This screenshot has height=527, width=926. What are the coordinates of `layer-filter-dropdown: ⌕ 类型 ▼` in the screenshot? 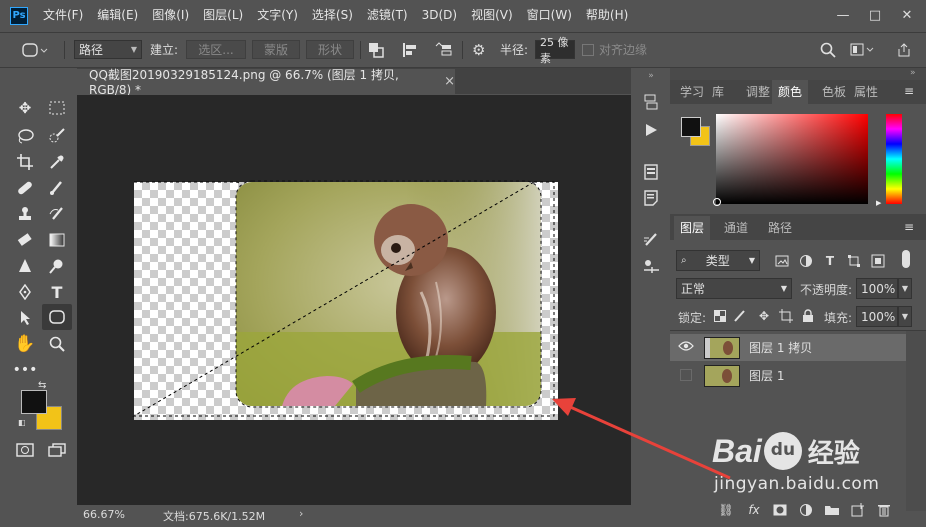 It's located at (718, 260).